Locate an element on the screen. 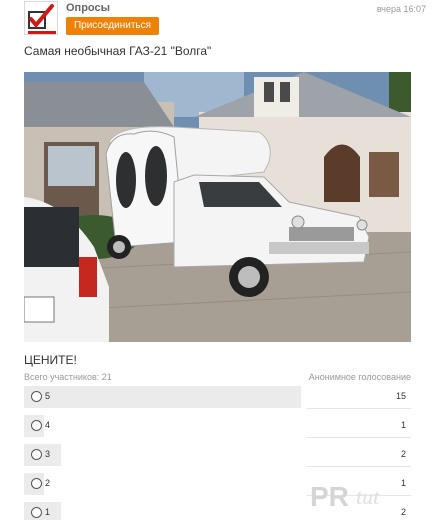 Image resolution: width=434 pixels, height=520 pixels. poll-option-label: 4 is located at coordinates (48, 425).